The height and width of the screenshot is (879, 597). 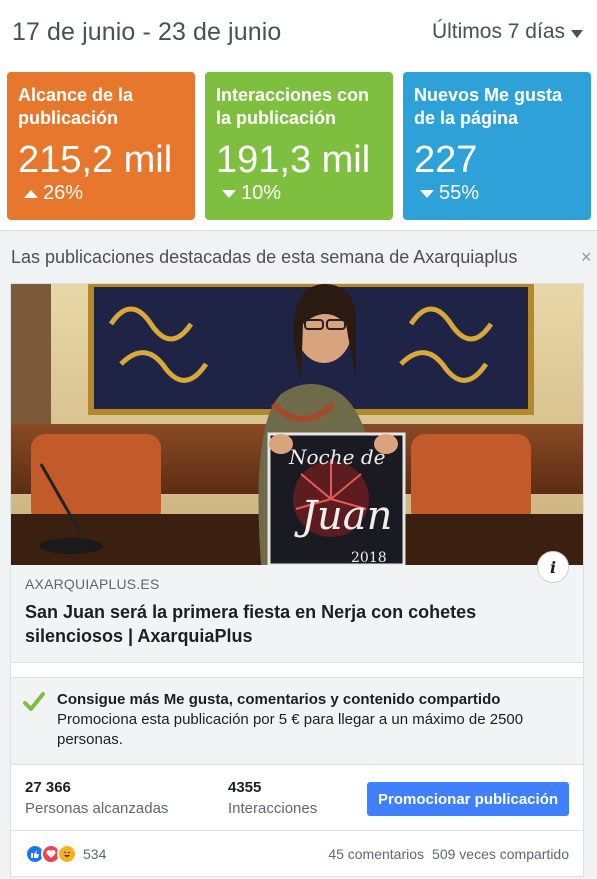 What do you see at coordinates (34, 701) in the screenshot?
I see `check-icon` at bounding box center [34, 701].